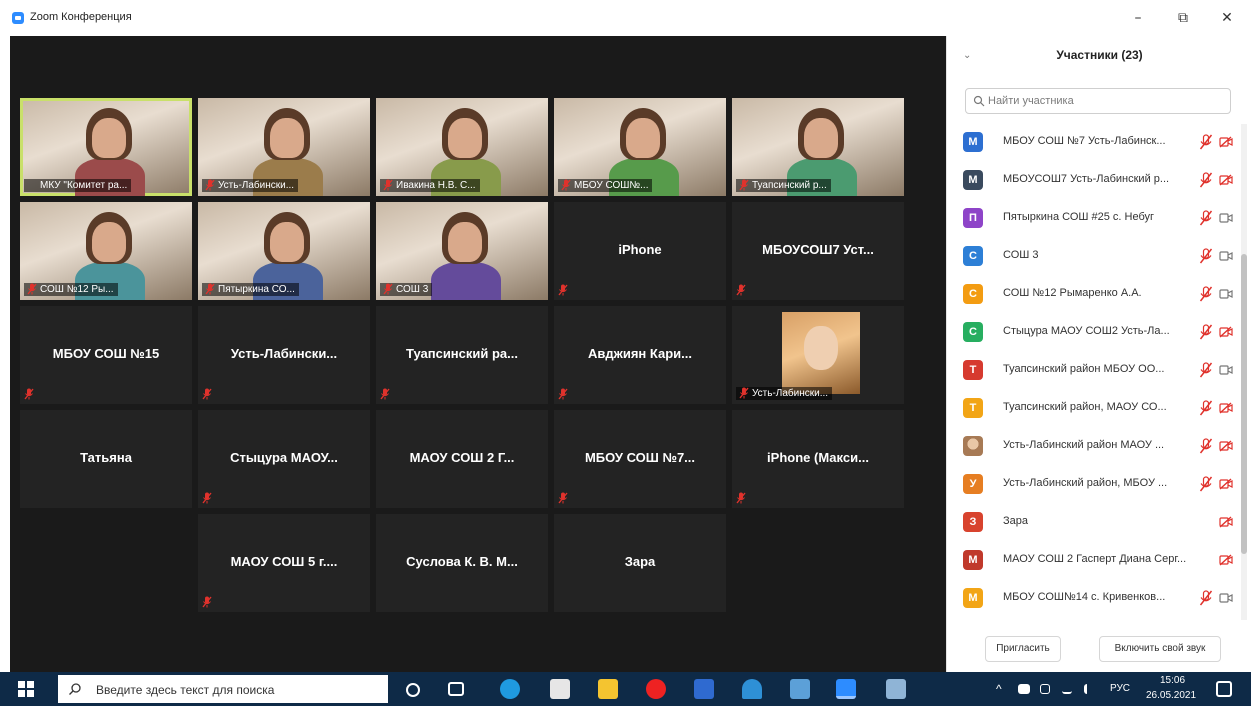 This screenshot has width=1251, height=706. Describe the element at coordinates (1171, 695) in the screenshot. I see `clock-date: 26.05.2021` at that location.